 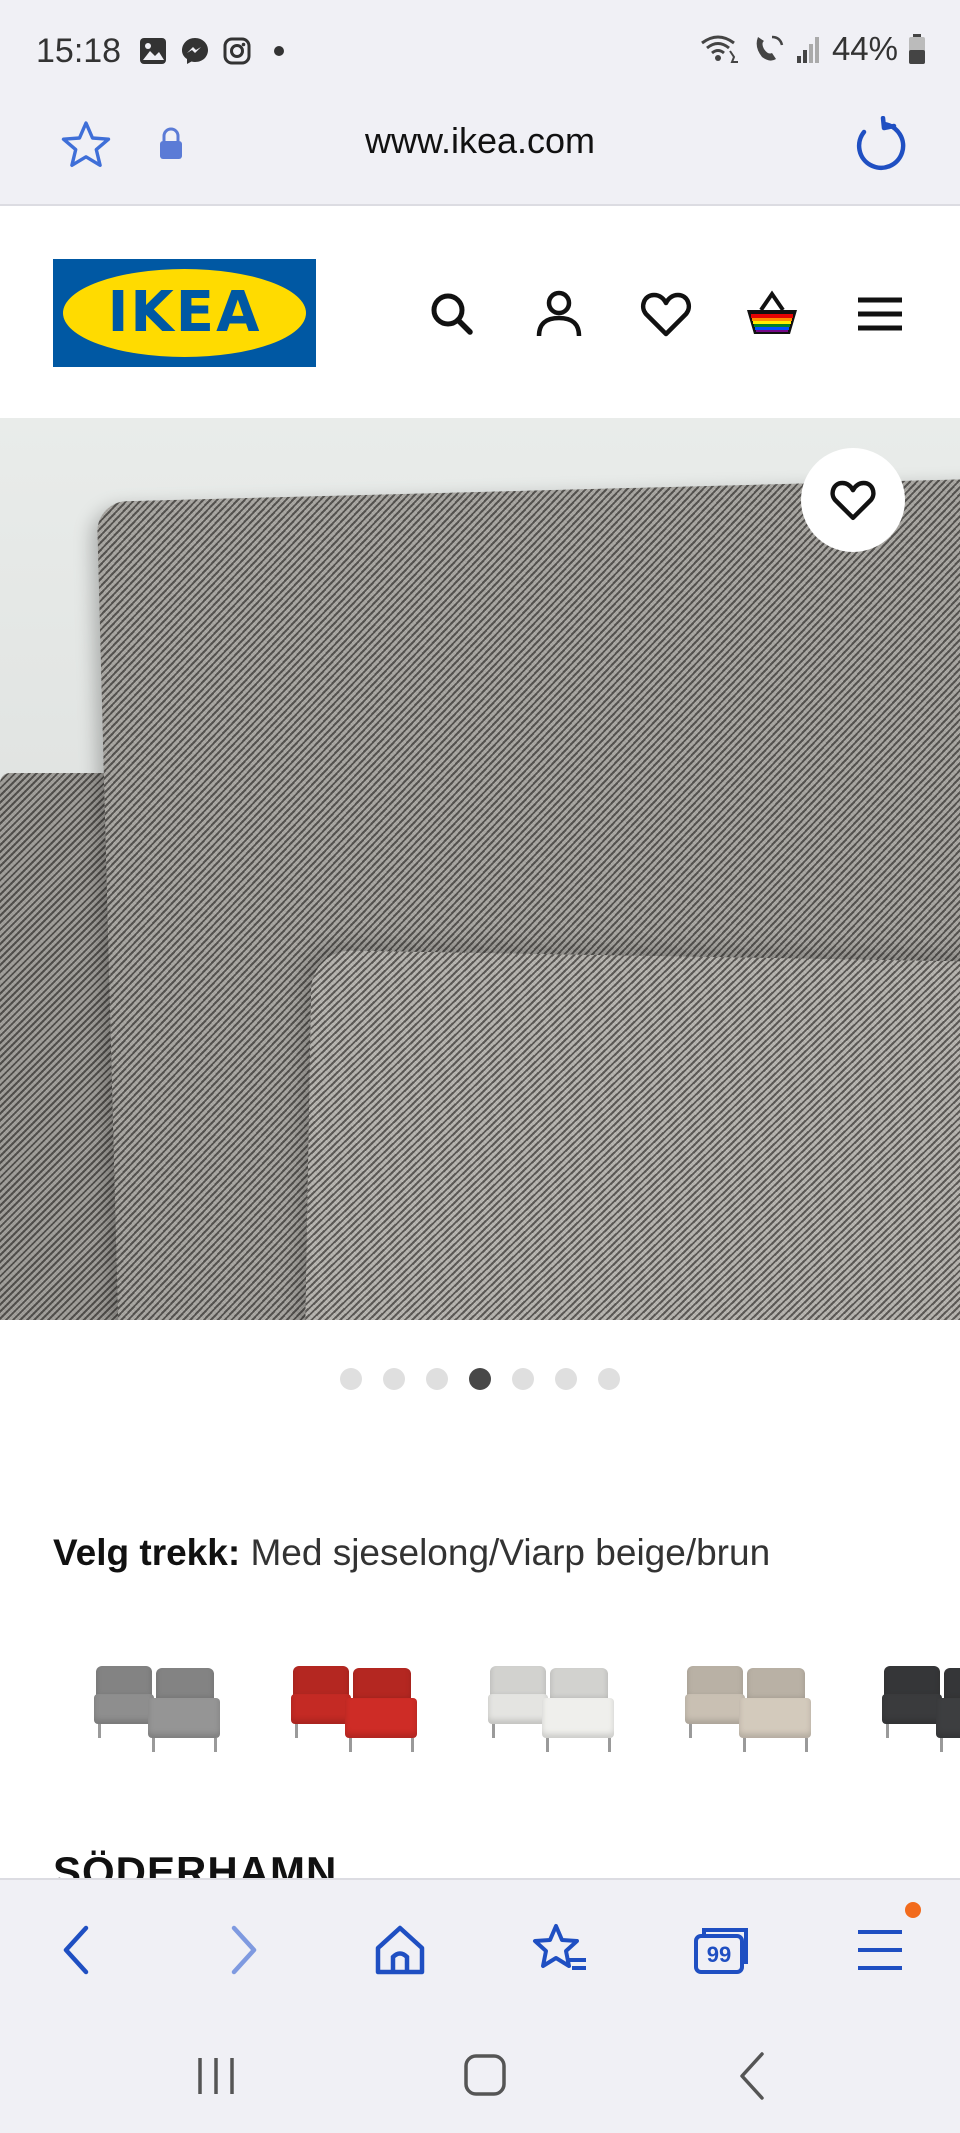 What do you see at coordinates (79, 51) in the screenshot?
I see `status-time: 15:18` at bounding box center [79, 51].